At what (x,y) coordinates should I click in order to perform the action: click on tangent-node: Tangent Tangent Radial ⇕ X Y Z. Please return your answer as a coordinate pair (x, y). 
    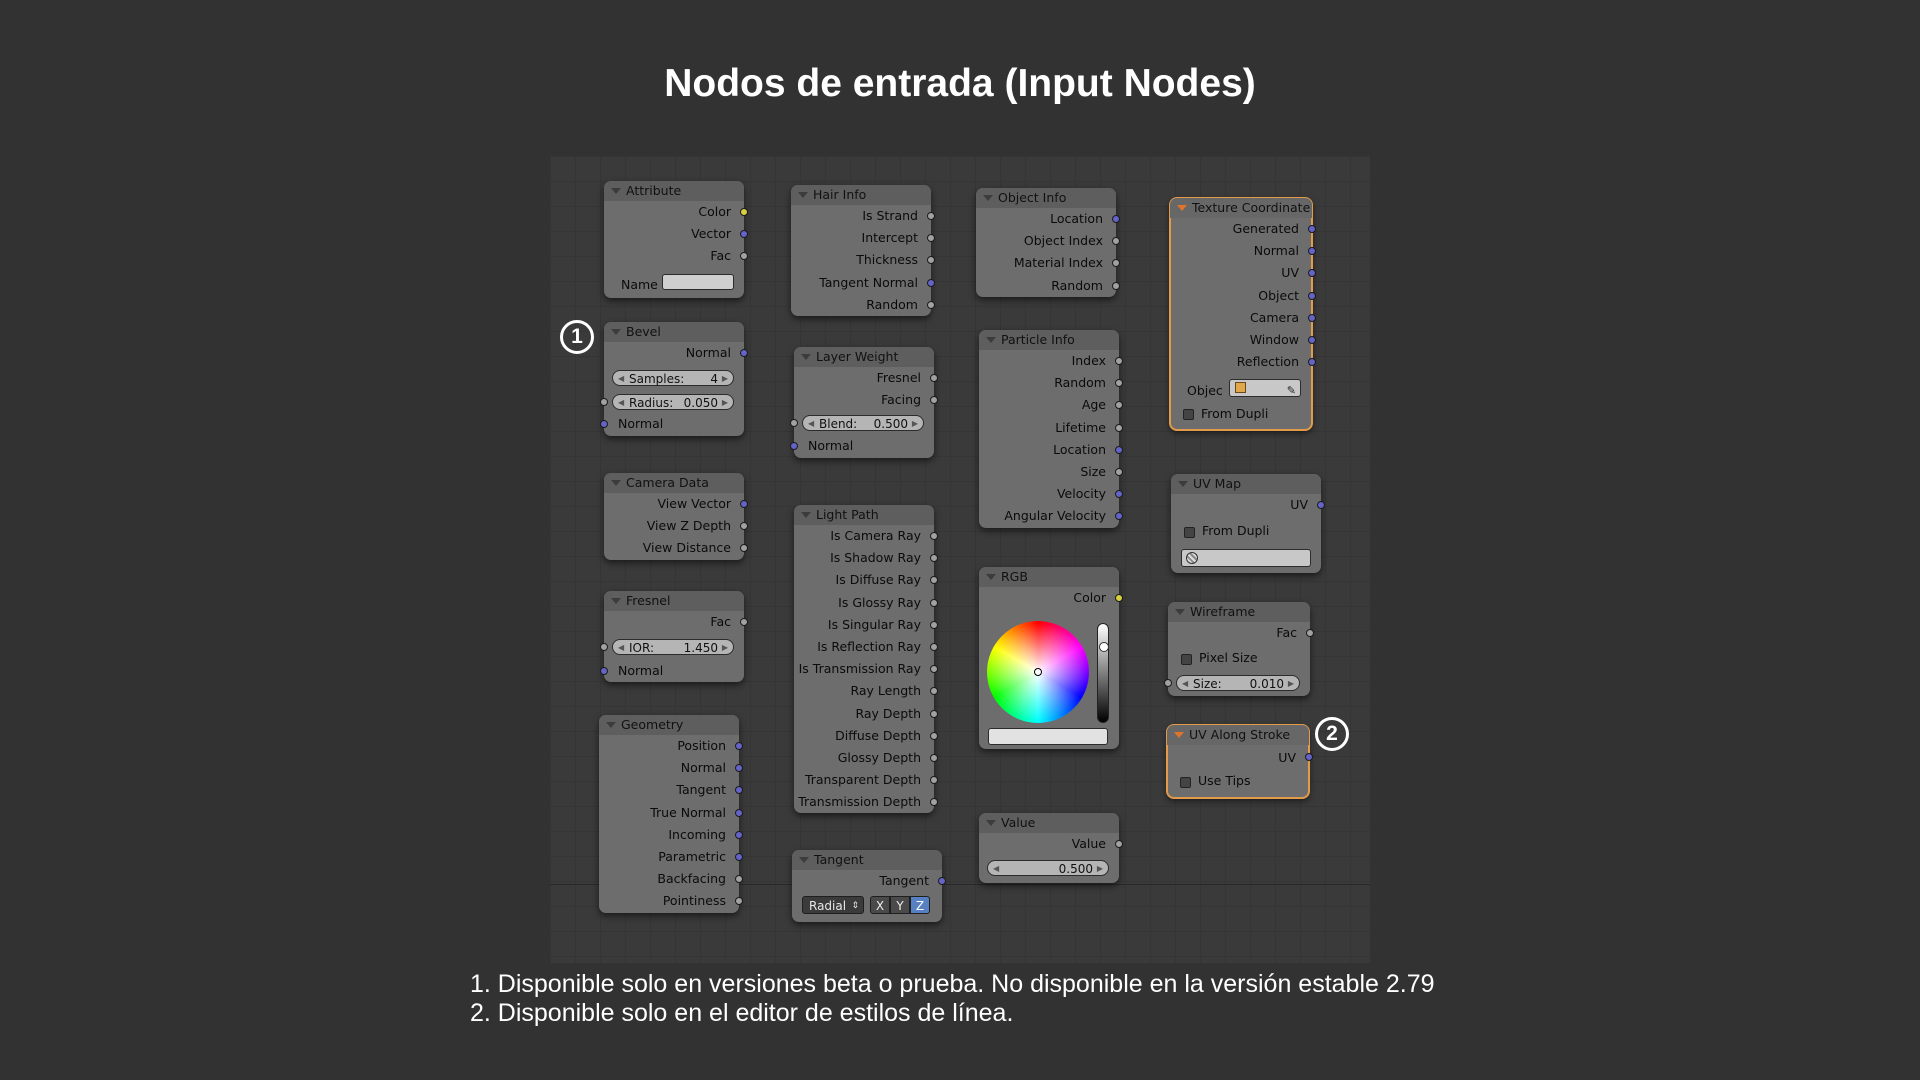
    Looking at the image, I should click on (869, 886).